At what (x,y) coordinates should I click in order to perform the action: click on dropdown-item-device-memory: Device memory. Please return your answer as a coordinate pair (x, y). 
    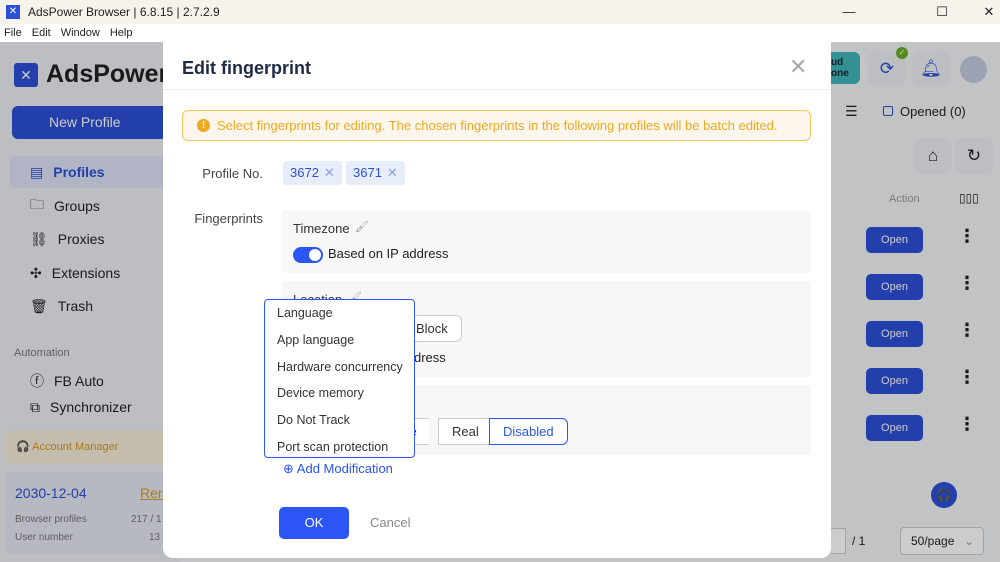
    Looking at the image, I should click on (339, 393).